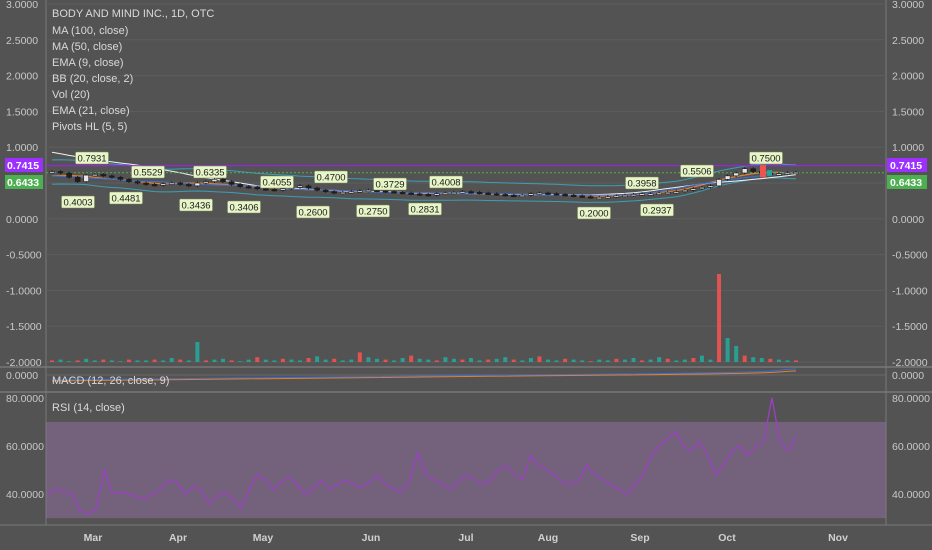  Describe the element at coordinates (465, 538) in the screenshot. I see `time-axis-label: Jul` at that location.